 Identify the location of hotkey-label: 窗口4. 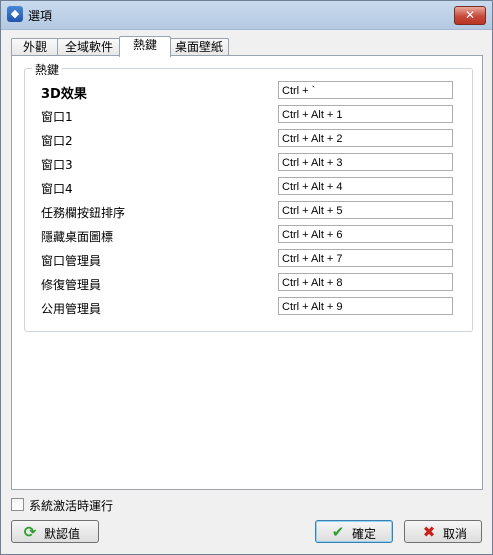
(57, 189).